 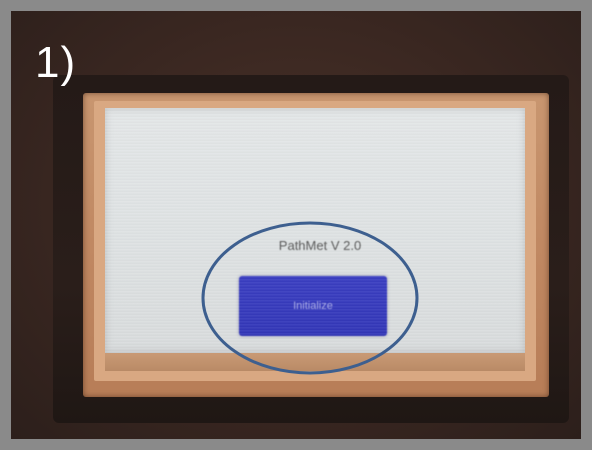 What do you see at coordinates (320, 245) in the screenshot?
I see `version-label: PathMet V 2.0` at bounding box center [320, 245].